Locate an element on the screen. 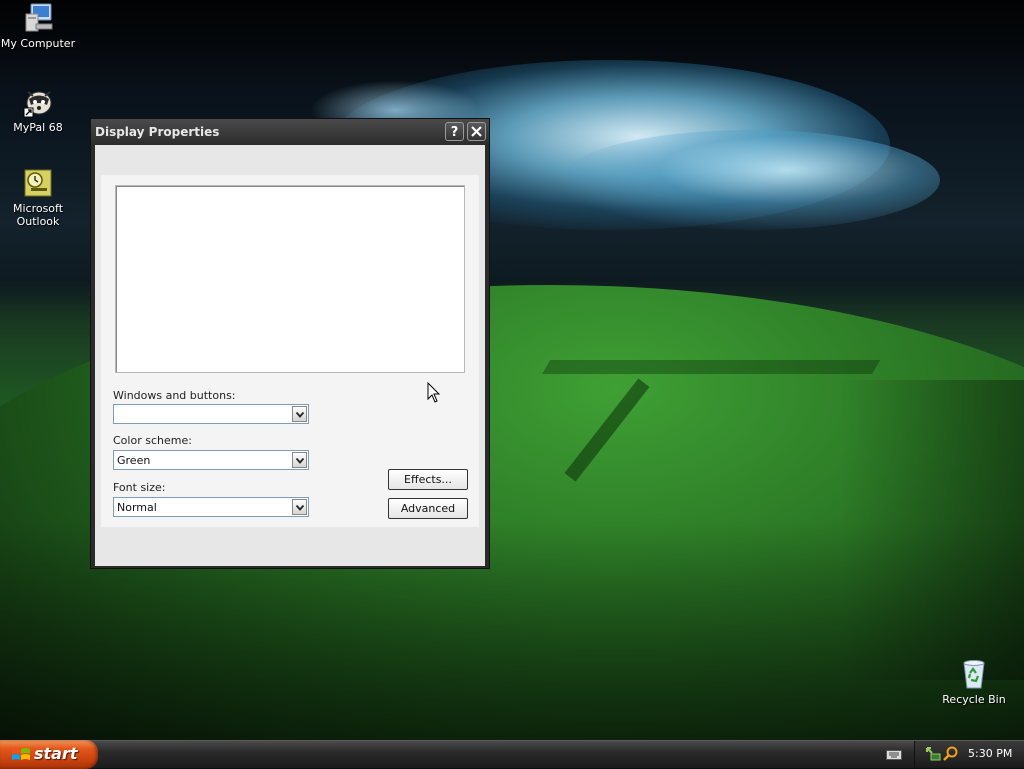 This screenshot has height=769, width=1024. mouse-cursor-icon is located at coordinates (434, 394).